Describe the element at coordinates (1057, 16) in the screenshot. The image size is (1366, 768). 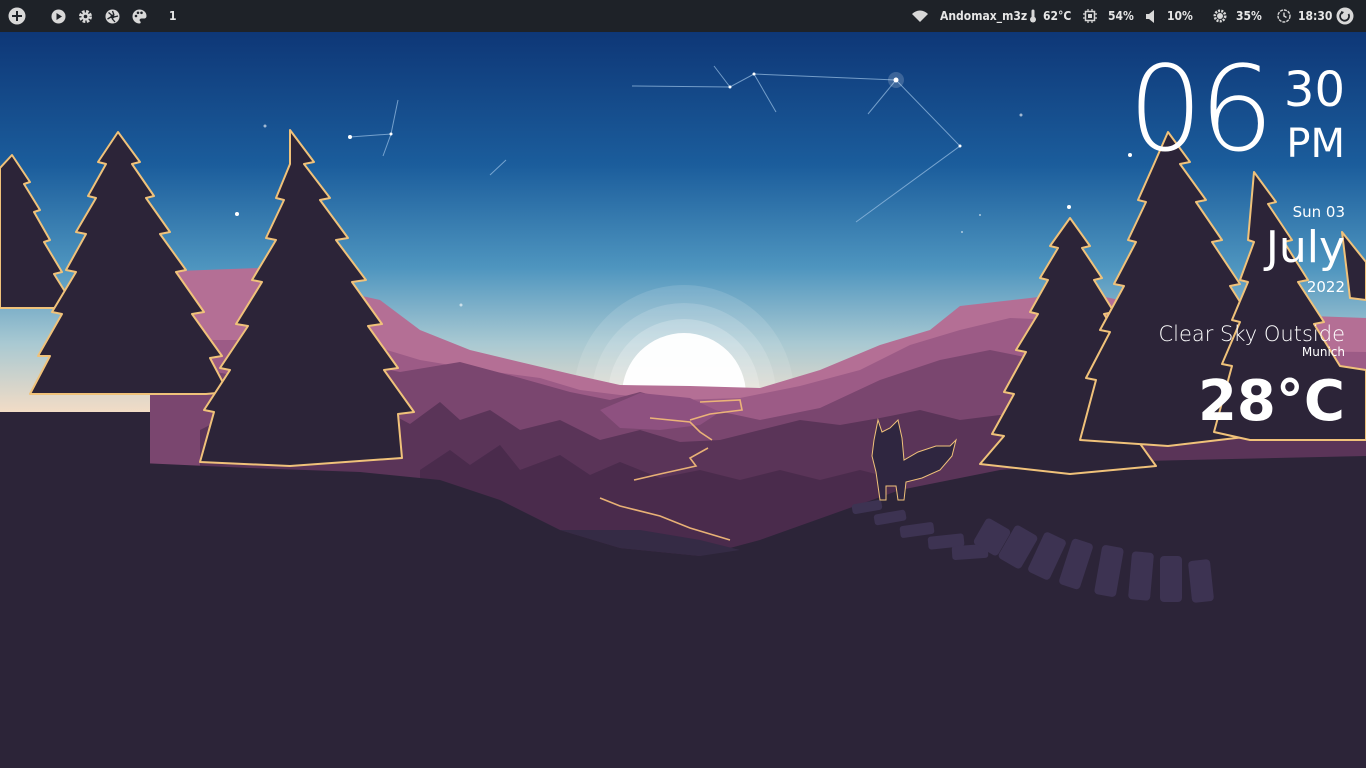
I see `temperature-label: 62°C` at that location.